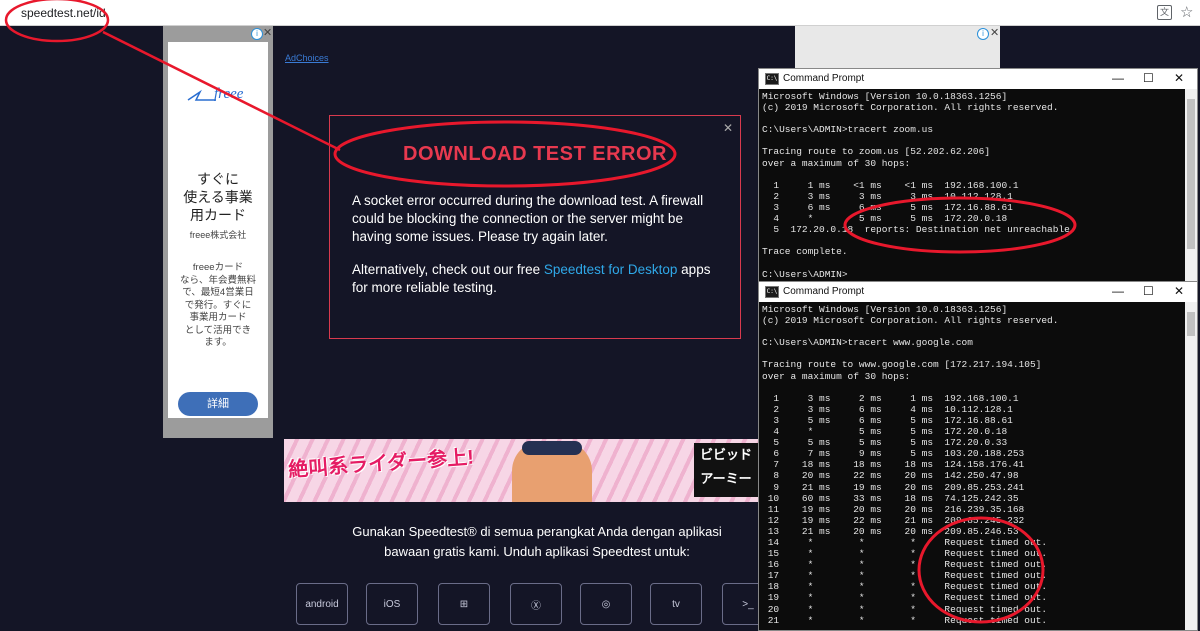 The image size is (1200, 631). Describe the element at coordinates (600, 13) in the screenshot. I see `browser-address-bar: speedtest.net/id 文 ☆` at that location.